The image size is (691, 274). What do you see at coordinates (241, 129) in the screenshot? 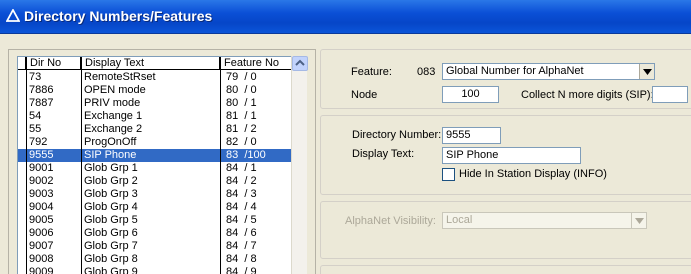
I see `cell-feature-no: 81 / 2` at bounding box center [241, 129].